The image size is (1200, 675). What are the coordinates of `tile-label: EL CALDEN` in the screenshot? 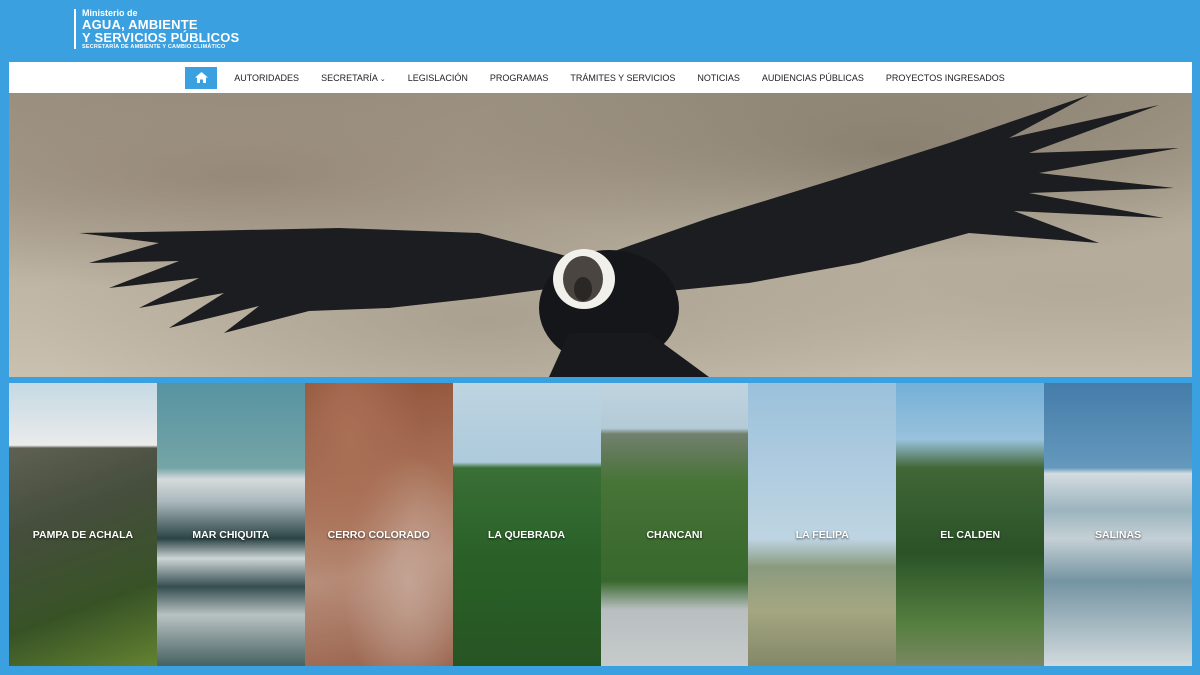 It's located at (970, 535).